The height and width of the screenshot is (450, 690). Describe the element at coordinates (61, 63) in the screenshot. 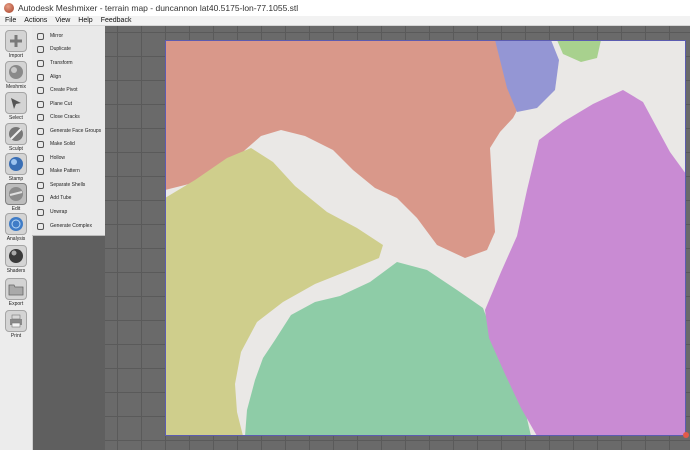

I see `edit-item-label: Transform` at that location.